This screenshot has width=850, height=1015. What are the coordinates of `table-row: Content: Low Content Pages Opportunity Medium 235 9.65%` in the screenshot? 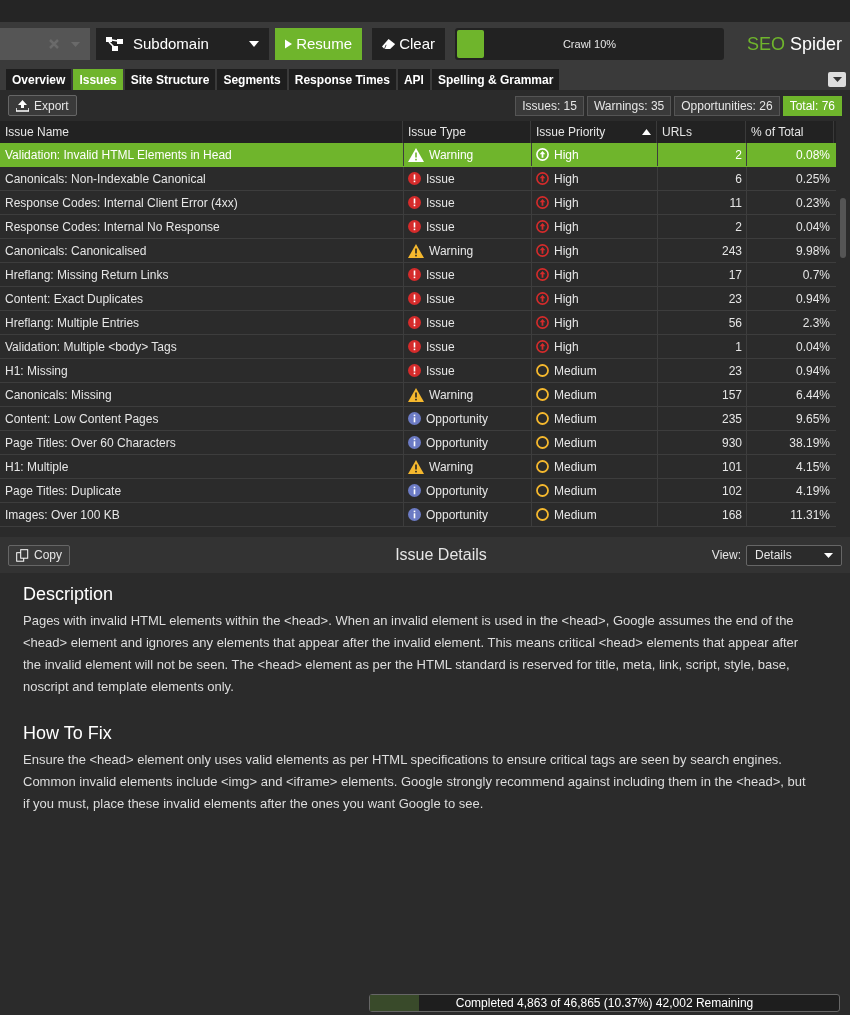 It's located at (418, 419).